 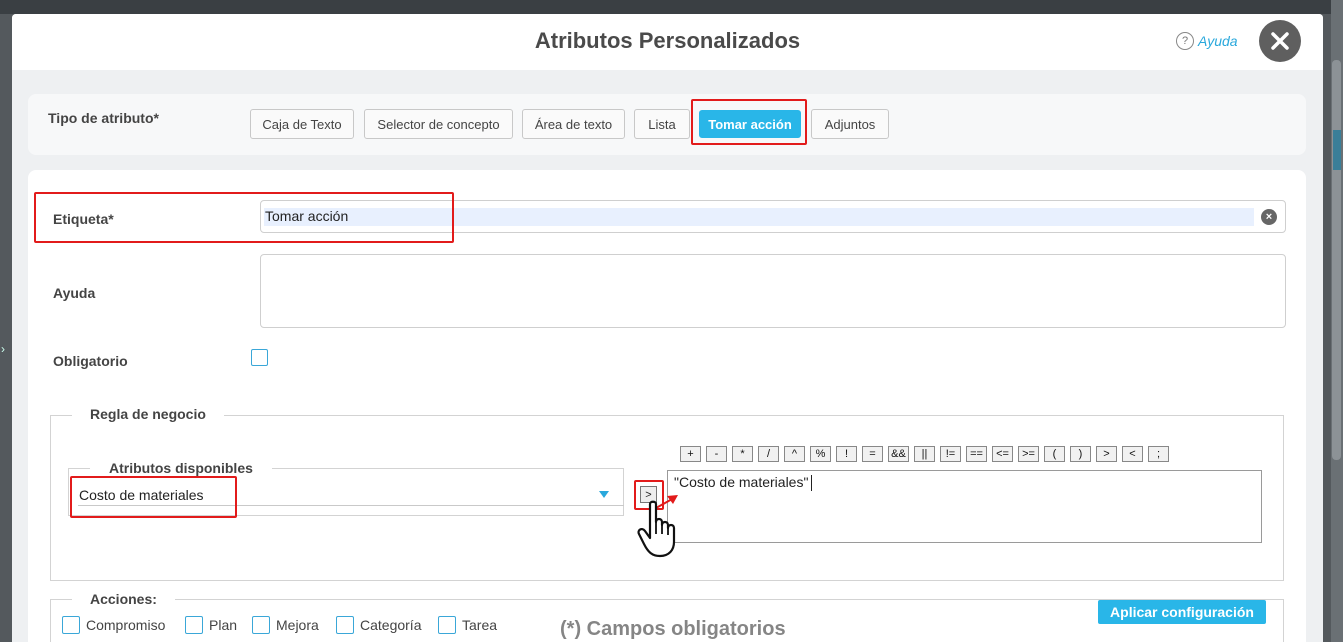 I want to click on operator-button: +, so click(x=690, y=454).